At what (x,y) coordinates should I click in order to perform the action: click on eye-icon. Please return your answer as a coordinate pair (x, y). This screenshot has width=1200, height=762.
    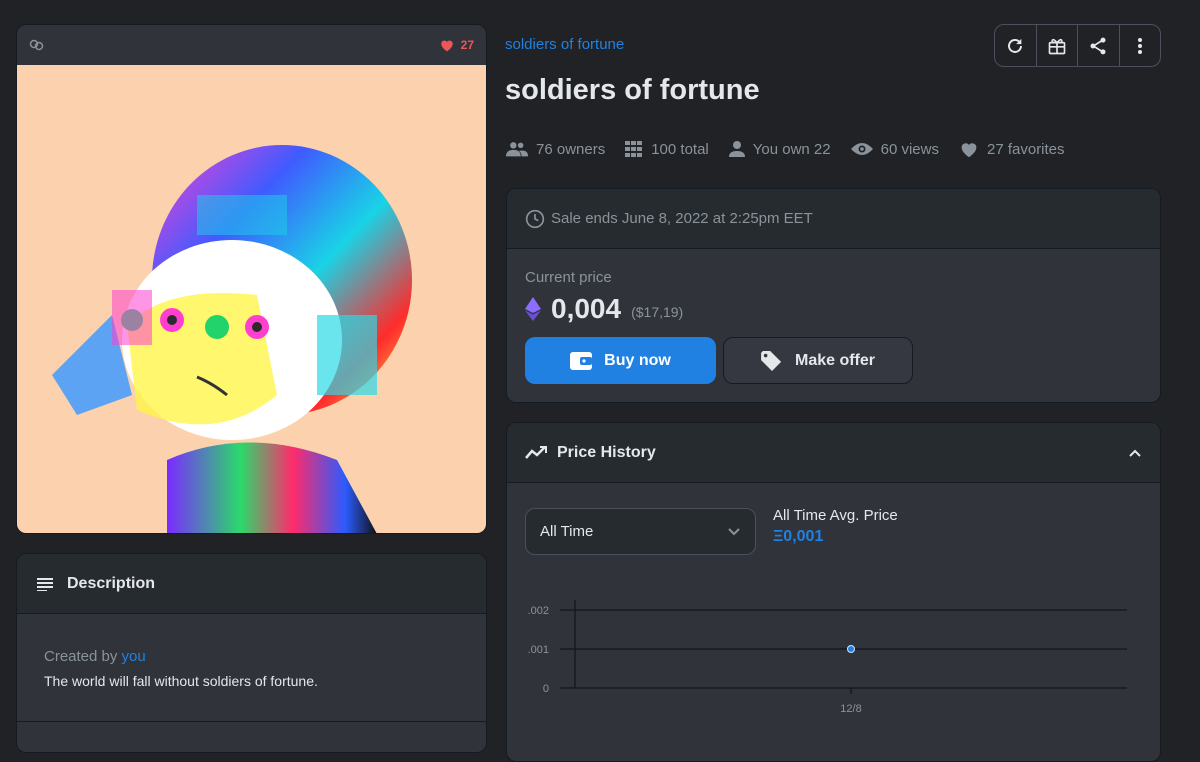
    Looking at the image, I should click on (861, 149).